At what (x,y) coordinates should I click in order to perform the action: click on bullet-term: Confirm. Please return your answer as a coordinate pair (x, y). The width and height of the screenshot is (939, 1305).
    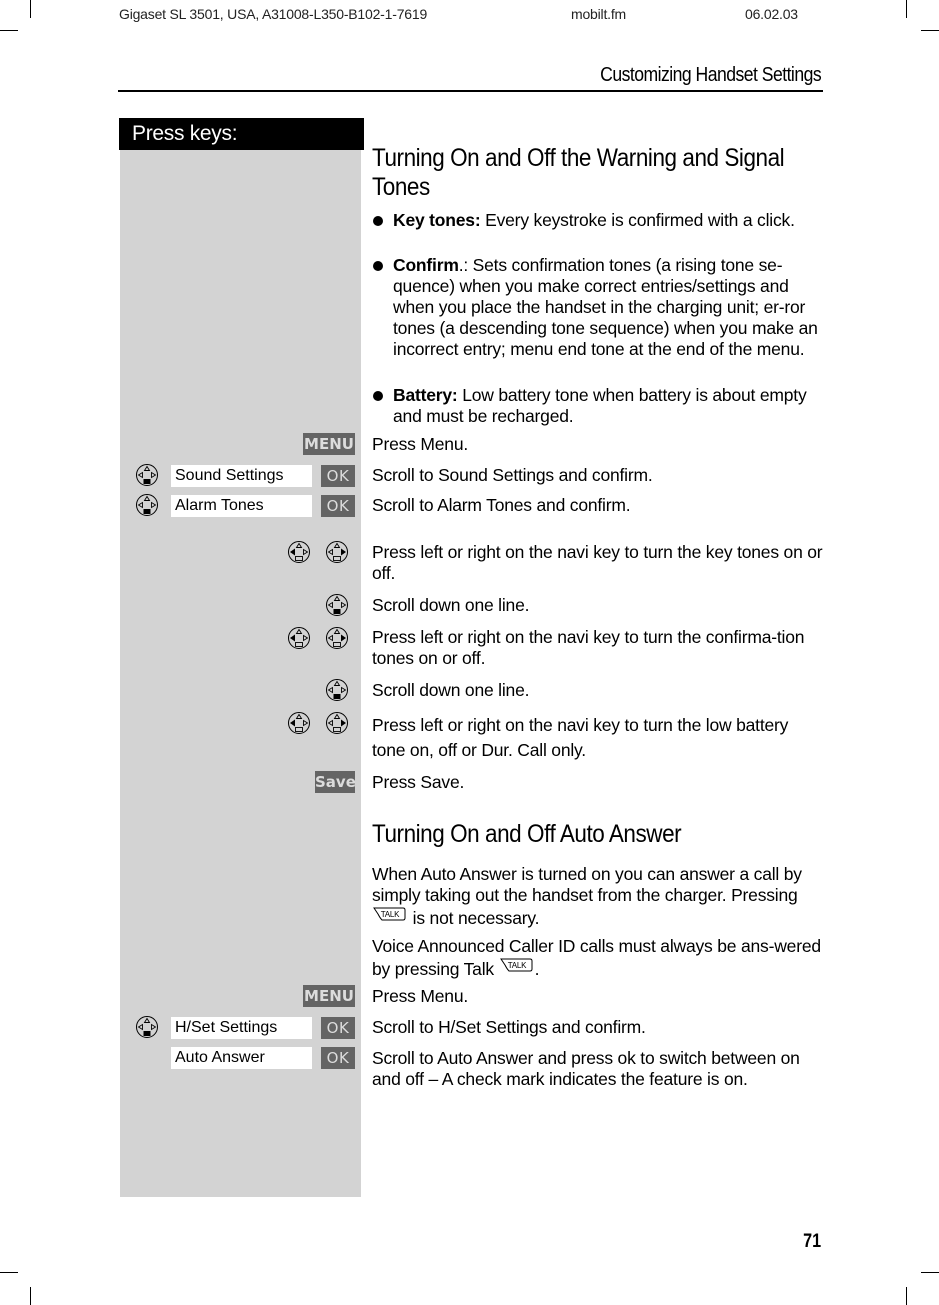
    Looking at the image, I should click on (426, 265).